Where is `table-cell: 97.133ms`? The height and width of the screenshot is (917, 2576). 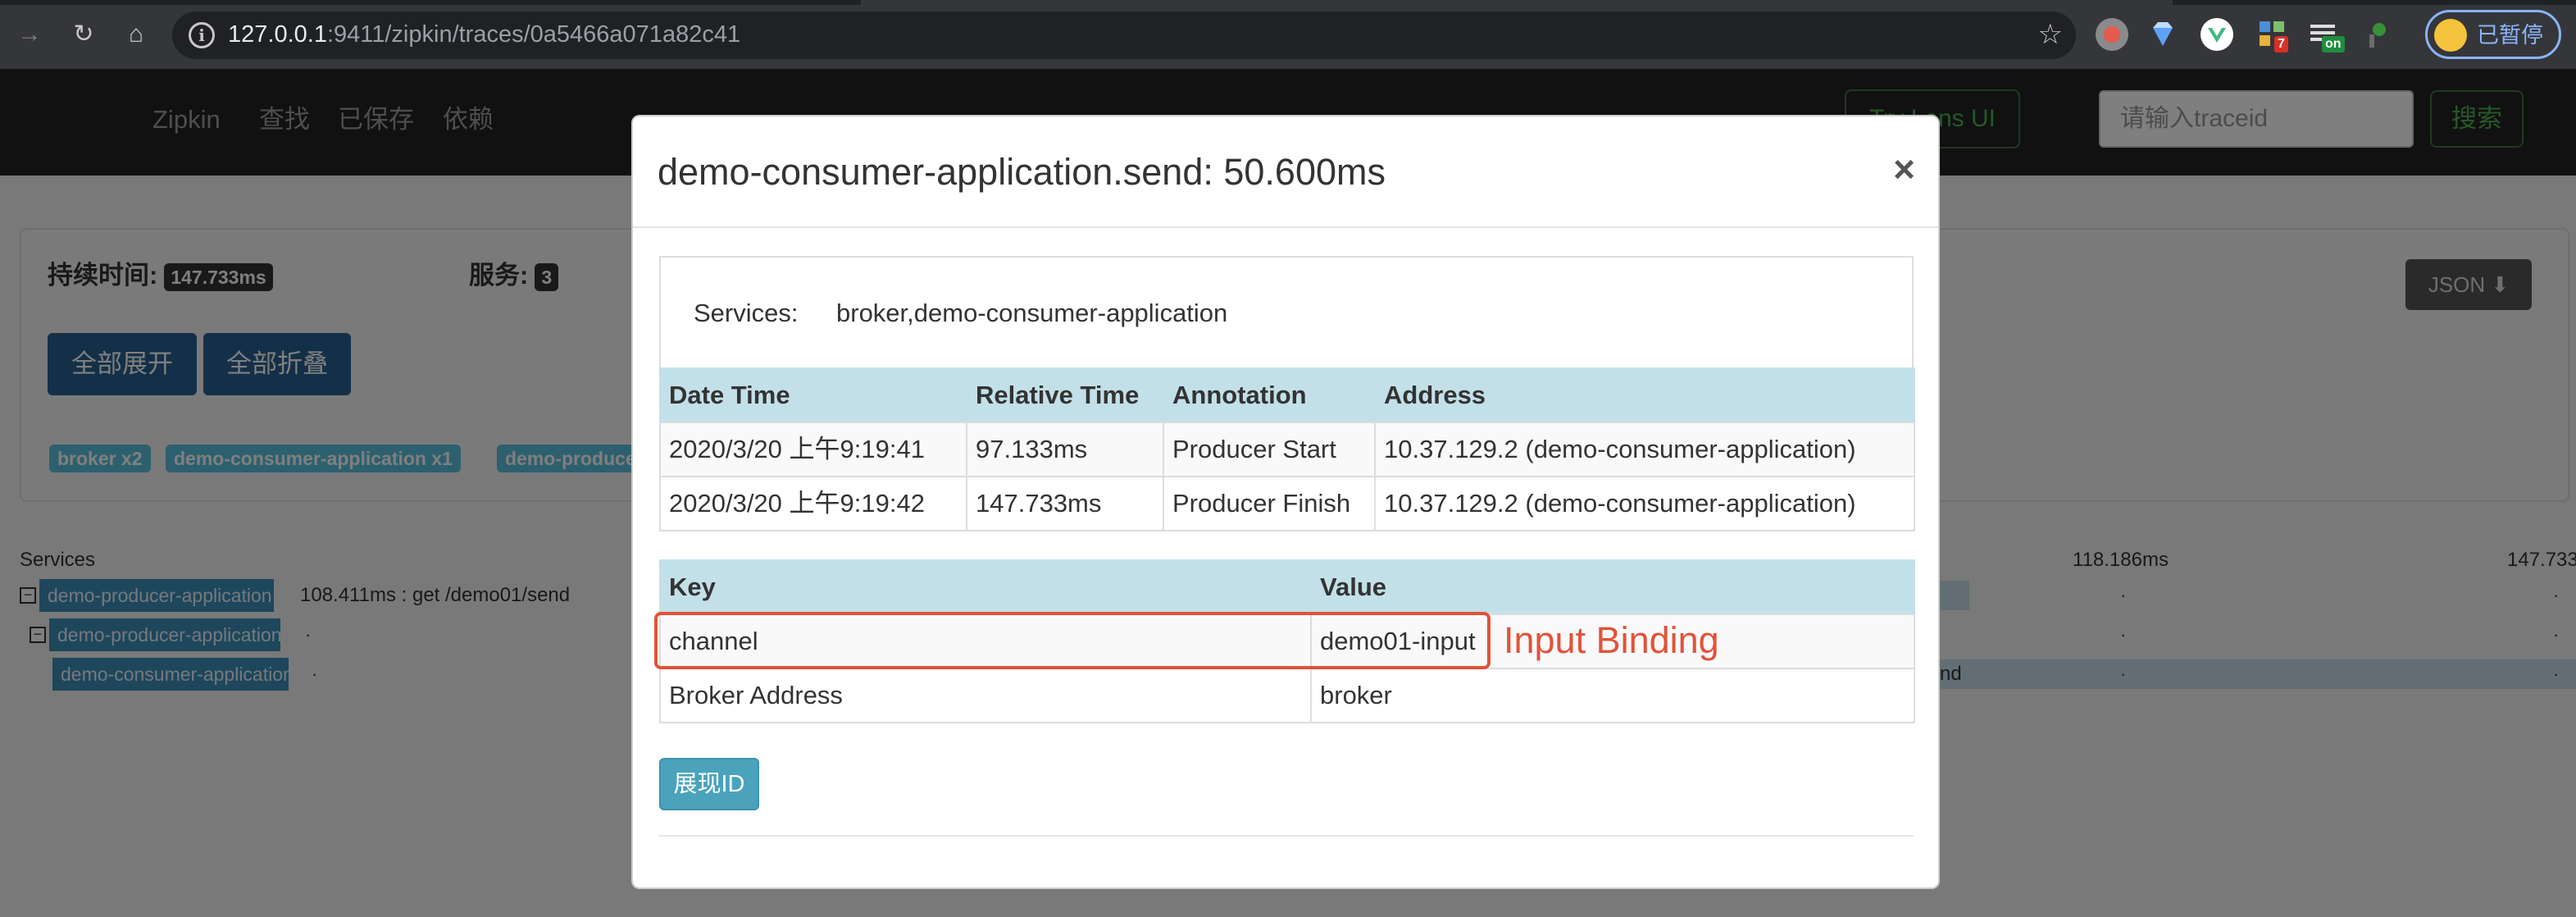 table-cell: 97.133ms is located at coordinates (1065, 449).